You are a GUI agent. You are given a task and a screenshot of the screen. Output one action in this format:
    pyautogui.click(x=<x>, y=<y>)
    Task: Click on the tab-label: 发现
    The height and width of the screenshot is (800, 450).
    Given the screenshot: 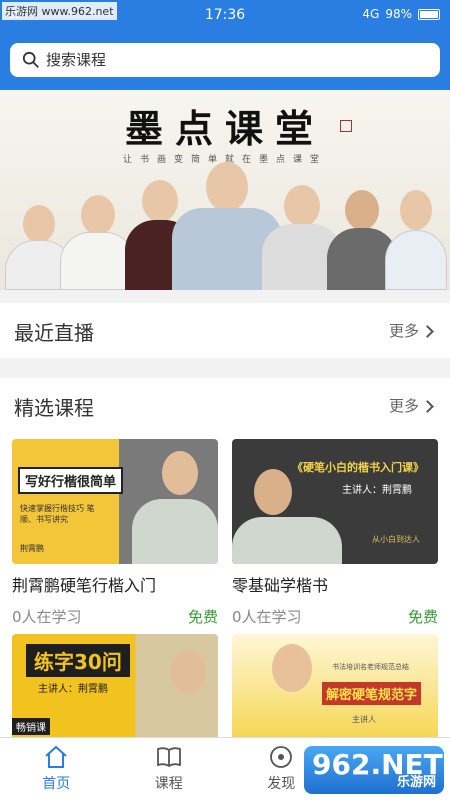 What is the action you would take?
    pyautogui.click(x=281, y=784)
    